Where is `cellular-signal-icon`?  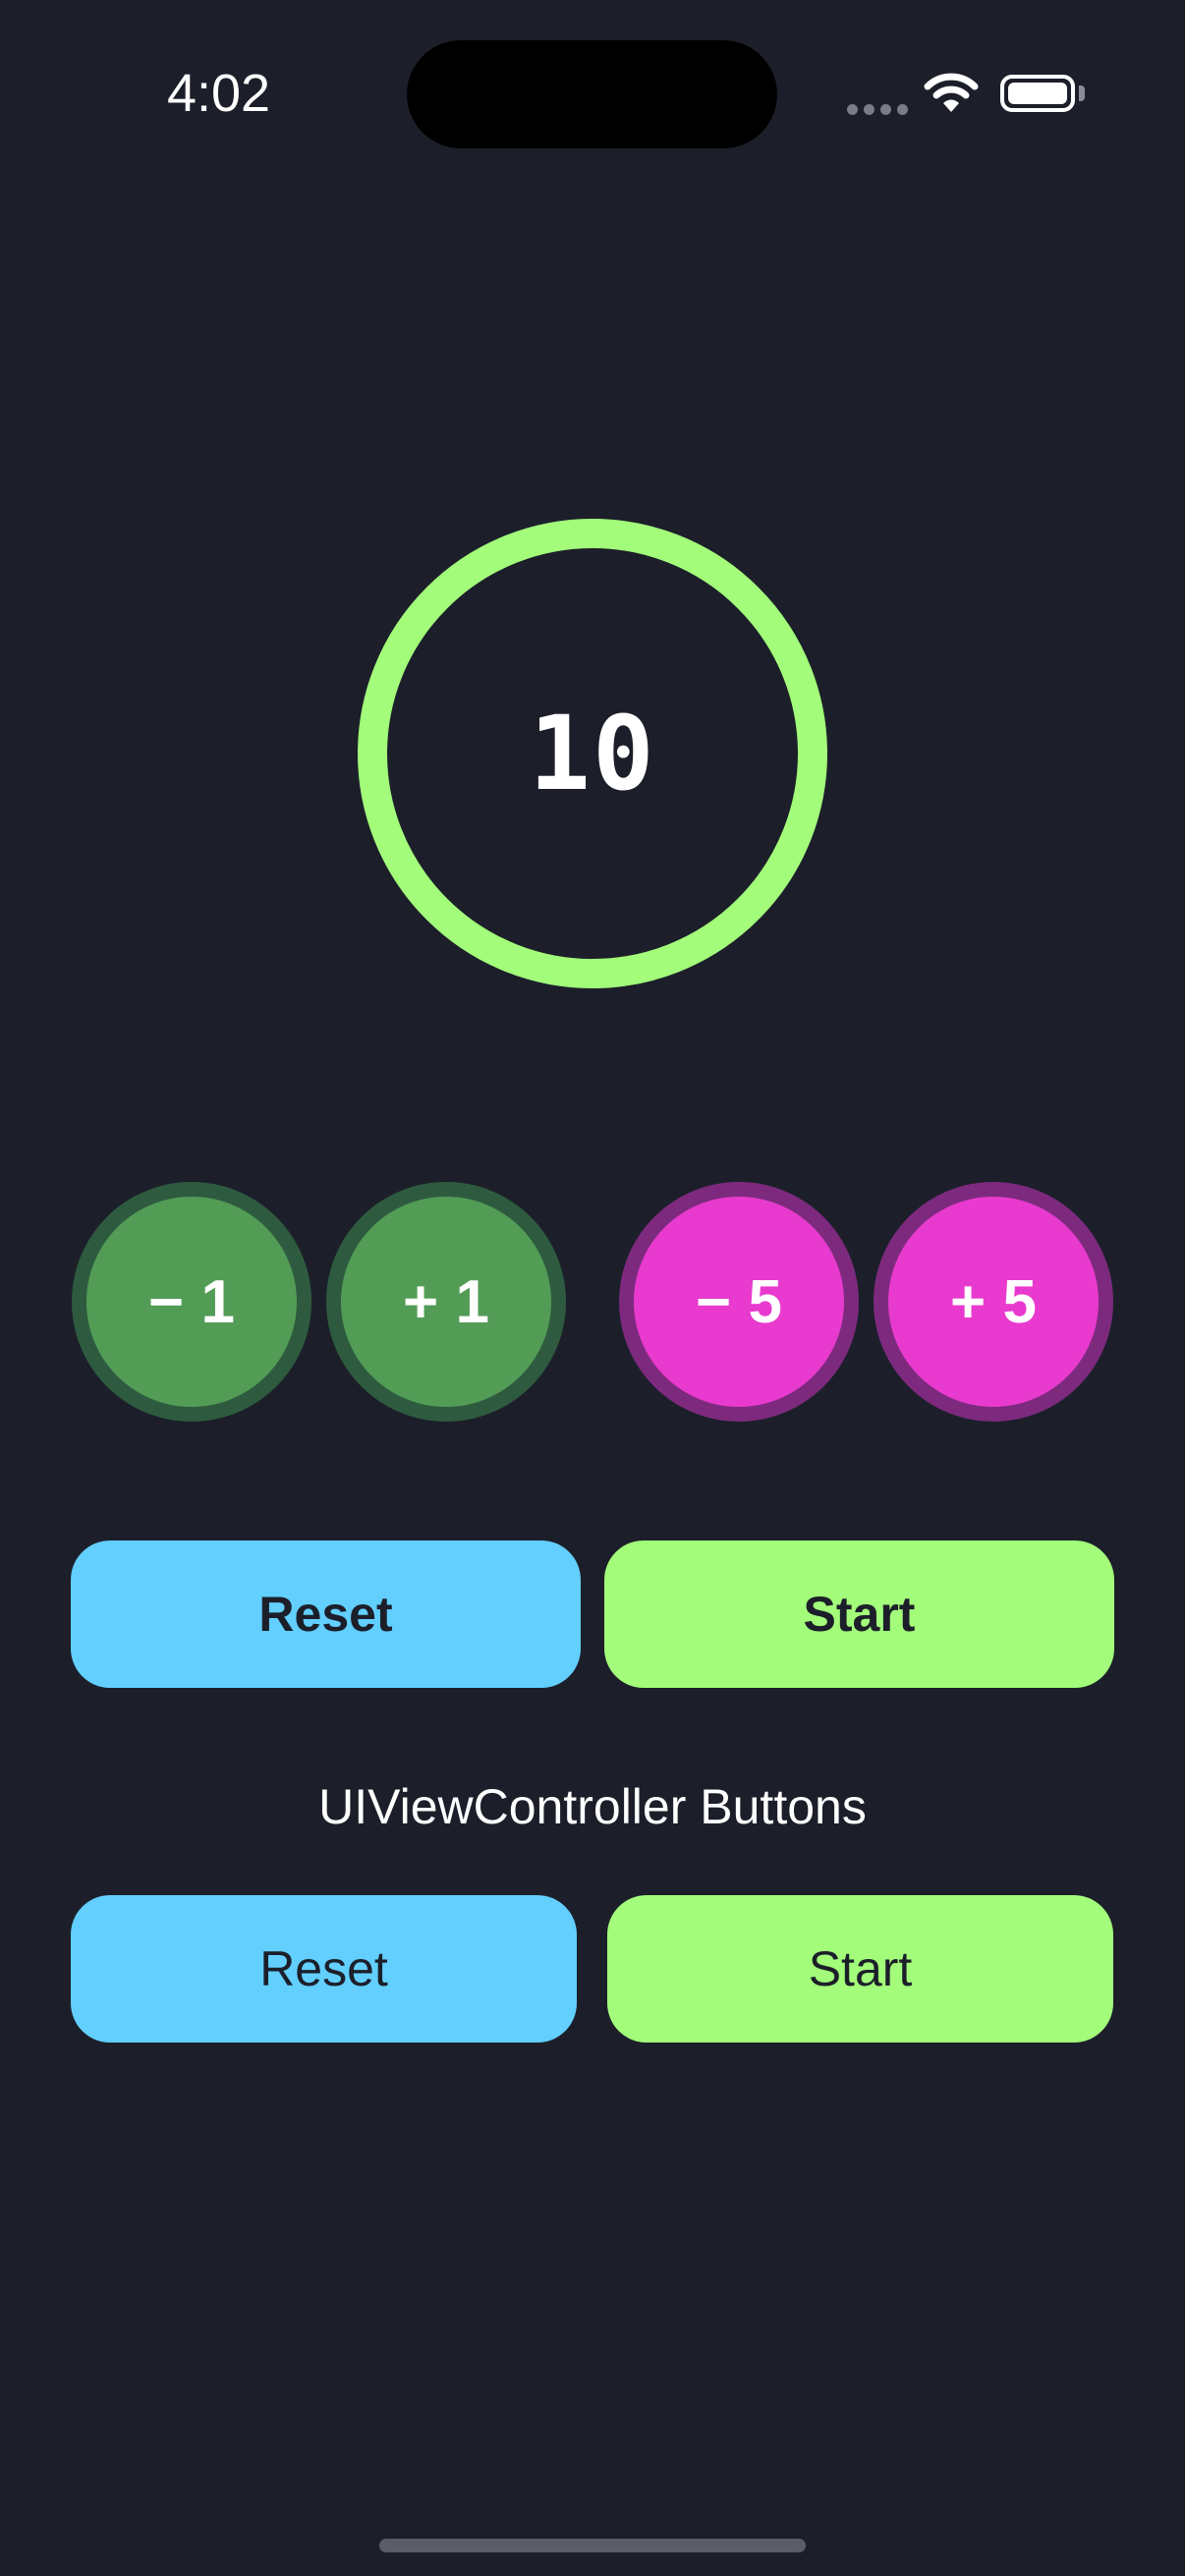
cellular-signal-icon is located at coordinates (878, 109).